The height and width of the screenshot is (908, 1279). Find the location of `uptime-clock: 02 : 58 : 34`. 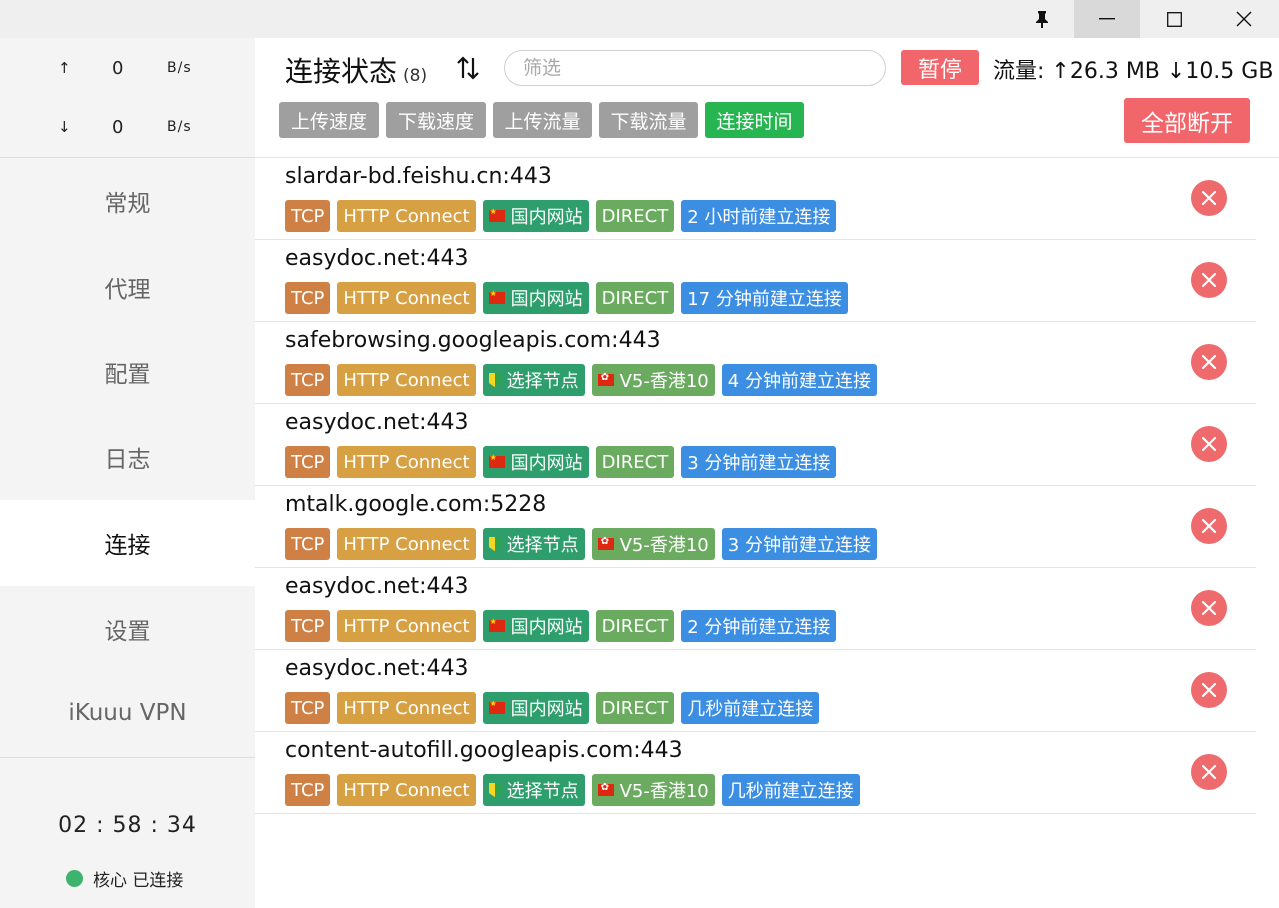

uptime-clock: 02 : 58 : 34 is located at coordinates (127, 825).